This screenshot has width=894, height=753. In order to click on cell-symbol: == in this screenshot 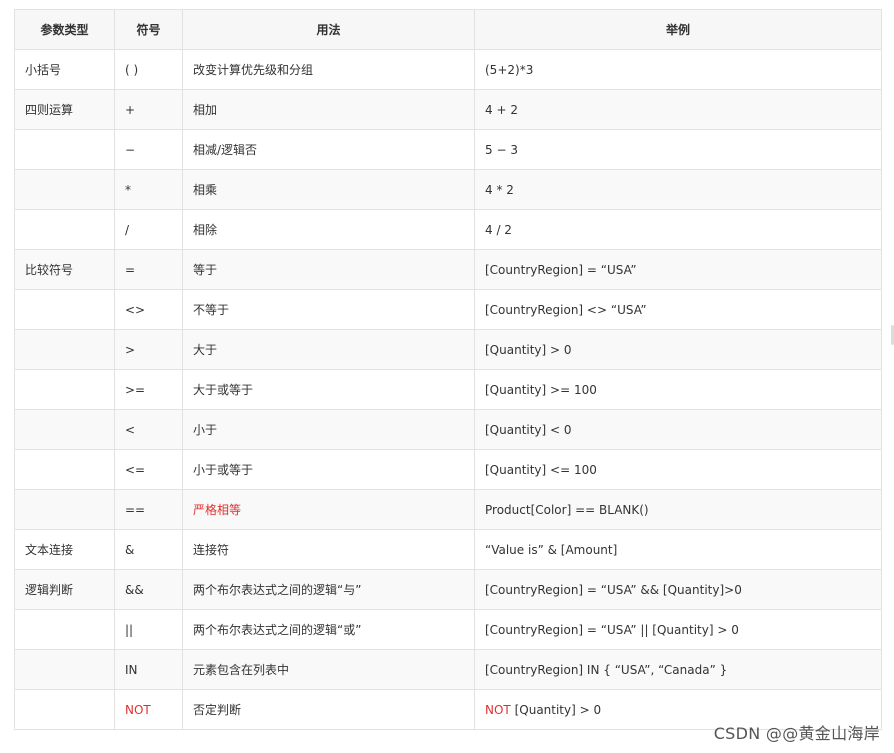, I will do `click(148, 509)`.